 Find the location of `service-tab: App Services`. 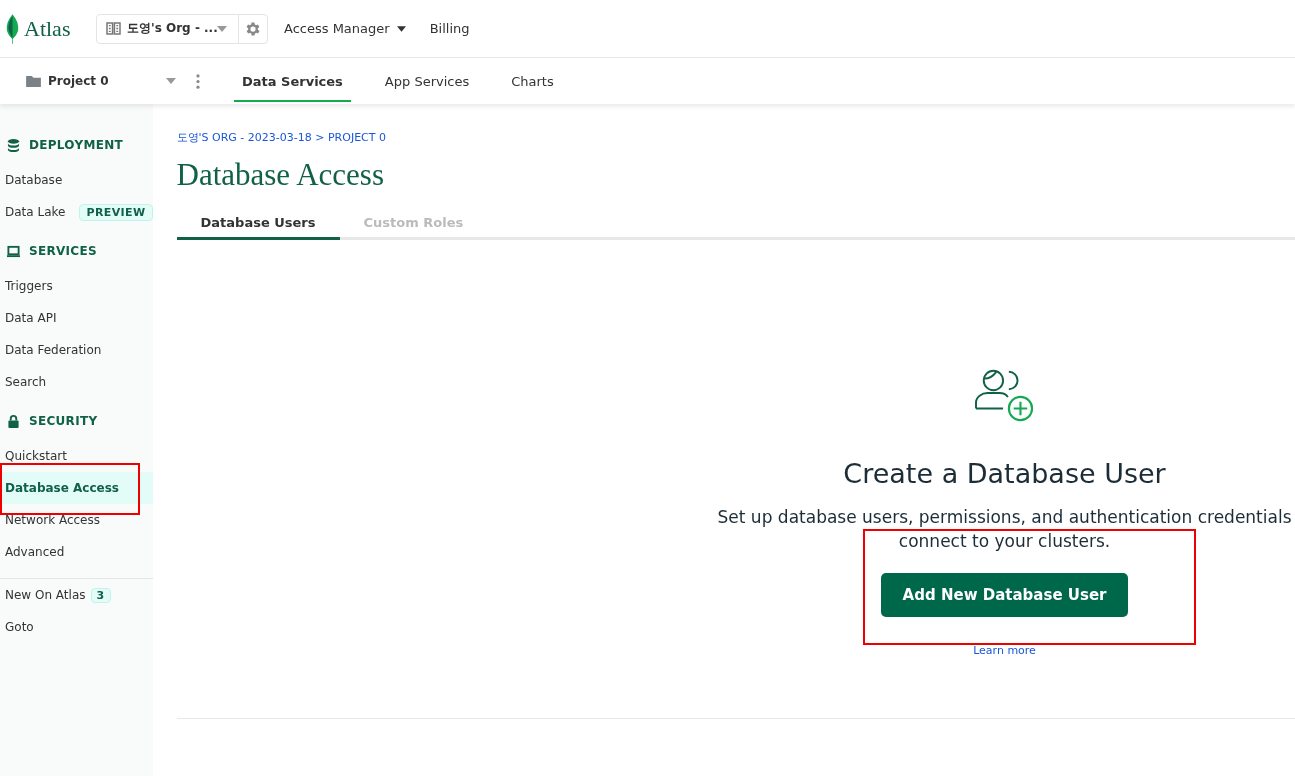

service-tab: App Services is located at coordinates (427, 81).